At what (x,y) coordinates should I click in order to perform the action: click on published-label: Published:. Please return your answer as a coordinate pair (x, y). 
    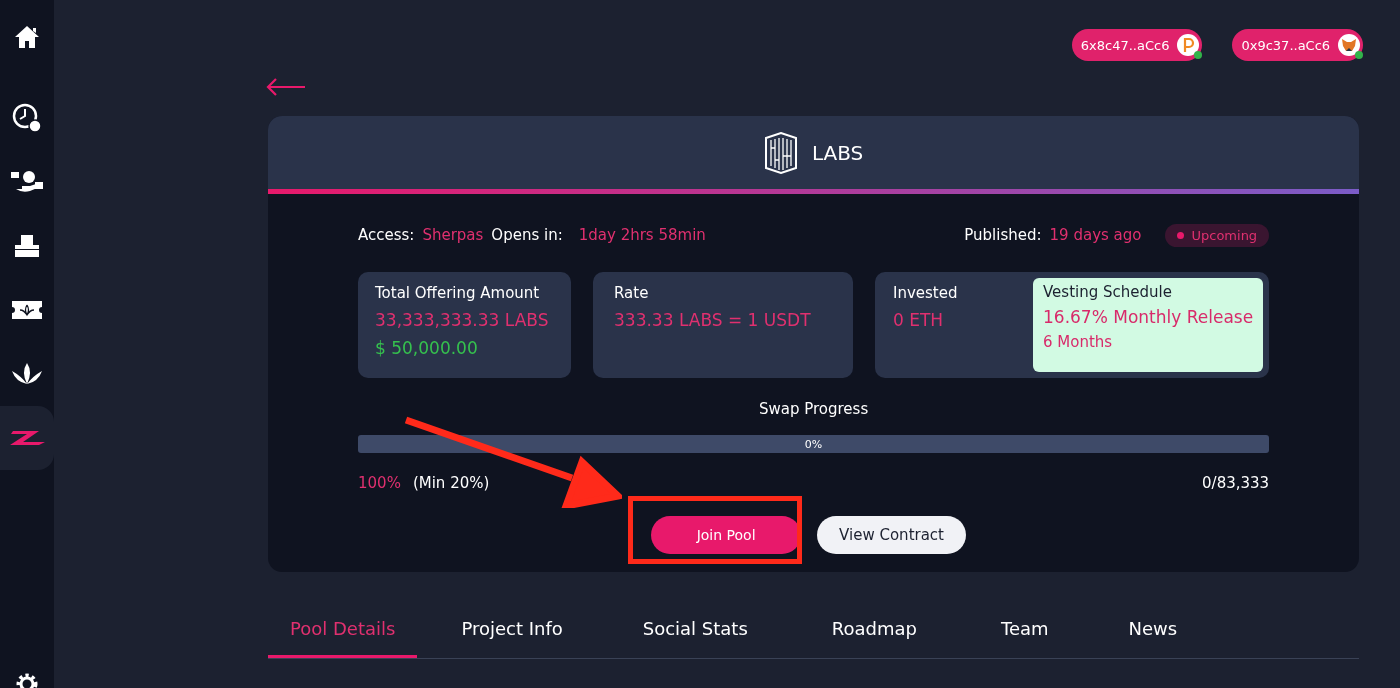
    Looking at the image, I should click on (1003, 235).